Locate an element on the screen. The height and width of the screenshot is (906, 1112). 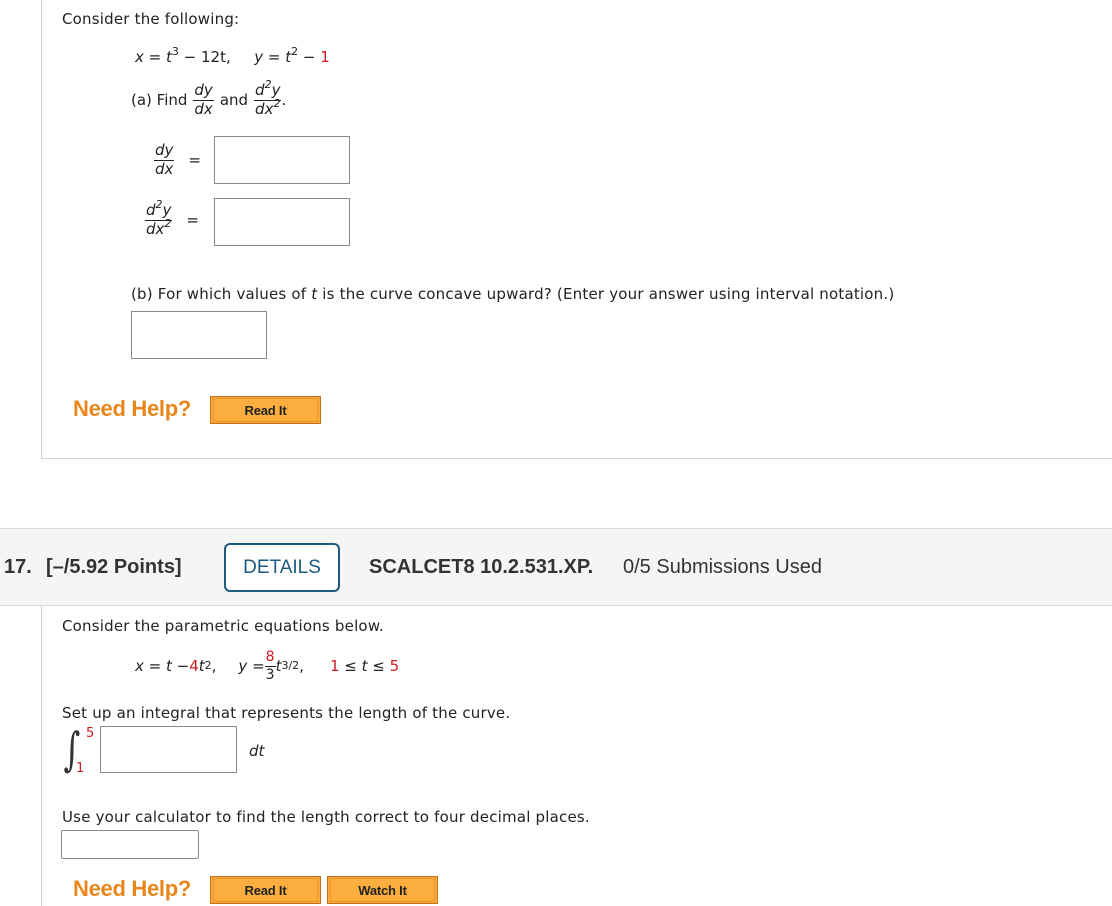
dy-dx-answer-input is located at coordinates (282, 160).